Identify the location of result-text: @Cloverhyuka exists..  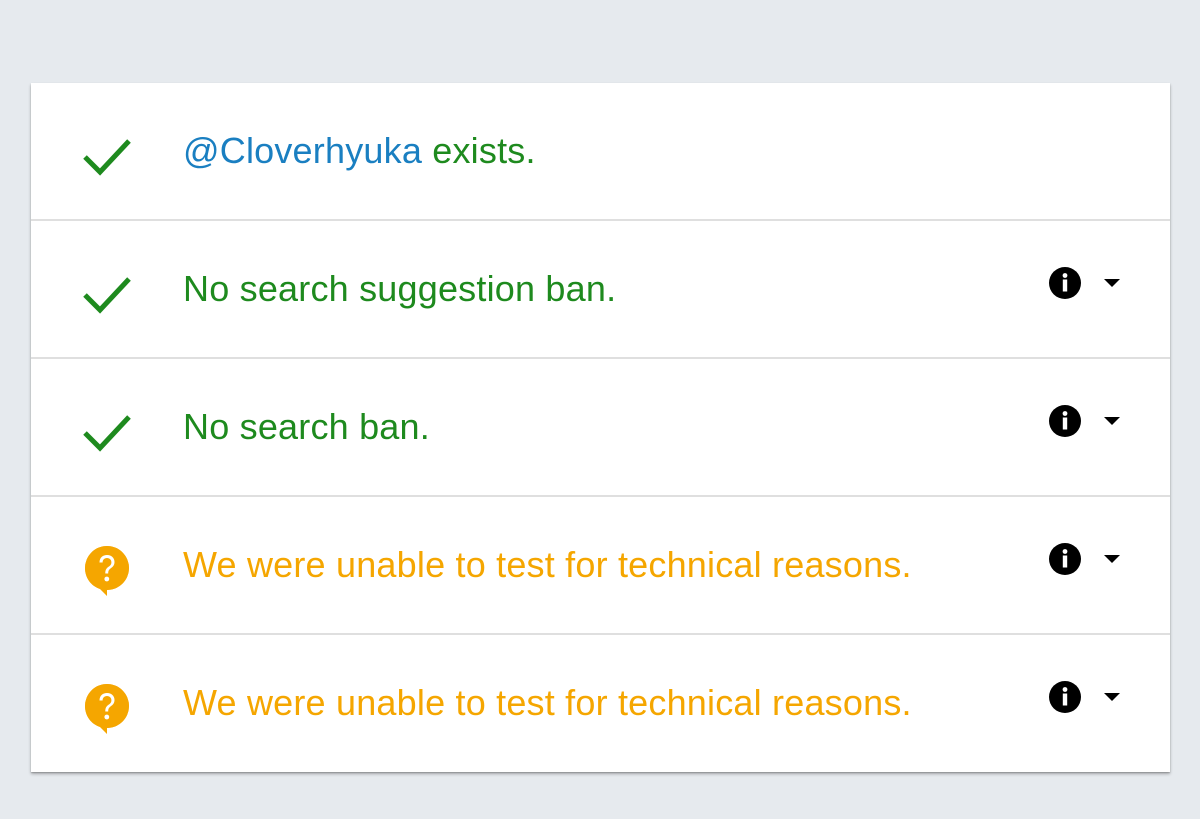
(359, 151).